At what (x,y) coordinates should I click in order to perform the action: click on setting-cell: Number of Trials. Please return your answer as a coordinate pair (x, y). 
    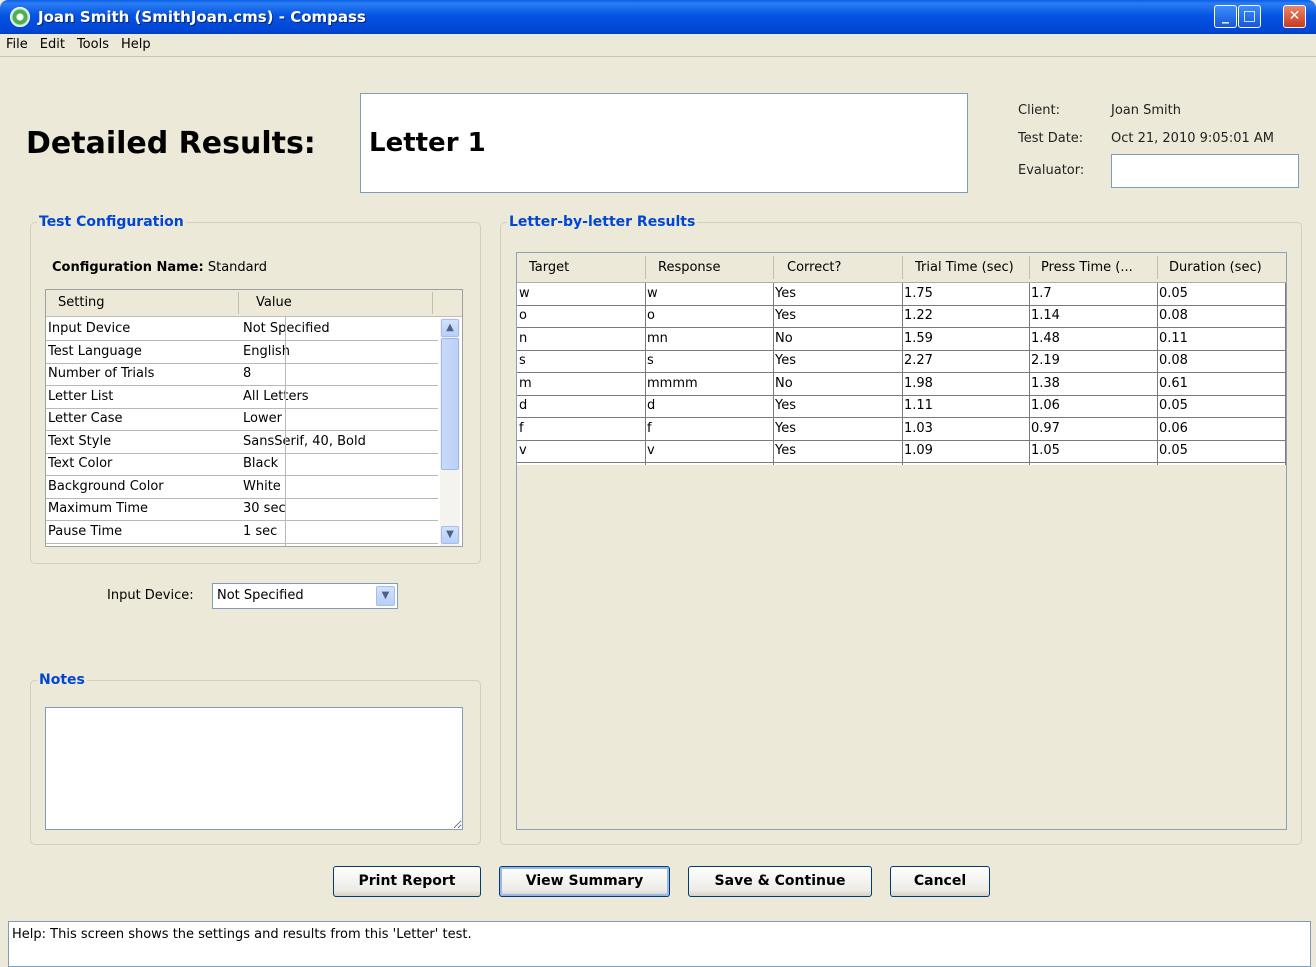
    Looking at the image, I should click on (101, 373).